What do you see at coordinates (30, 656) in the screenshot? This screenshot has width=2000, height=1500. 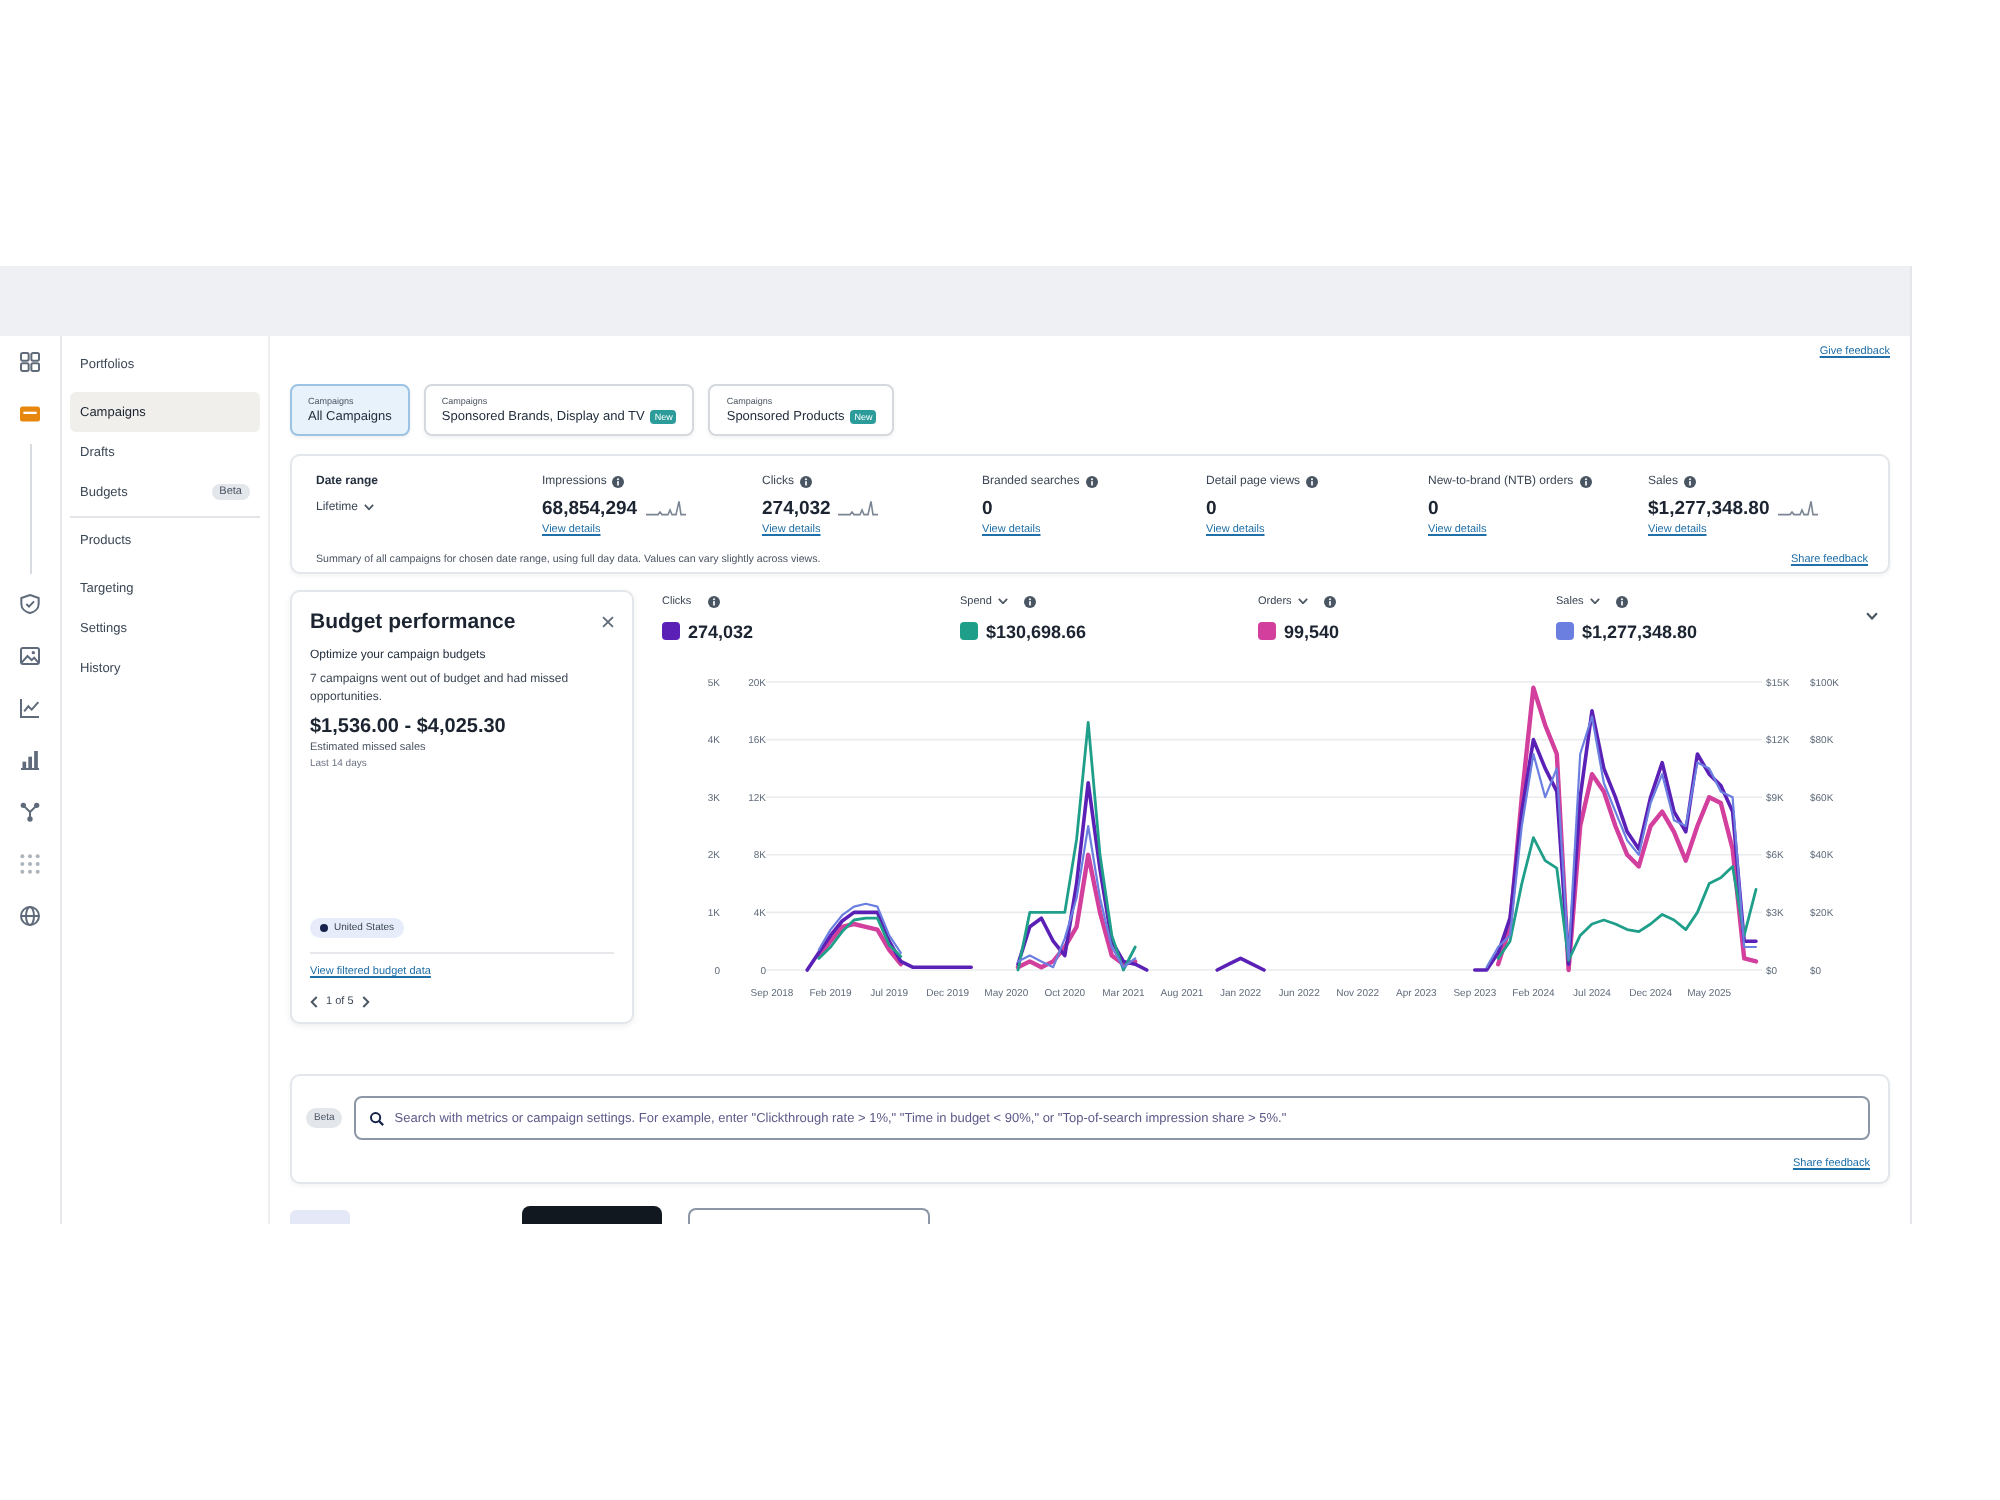 I see `image-icon` at bounding box center [30, 656].